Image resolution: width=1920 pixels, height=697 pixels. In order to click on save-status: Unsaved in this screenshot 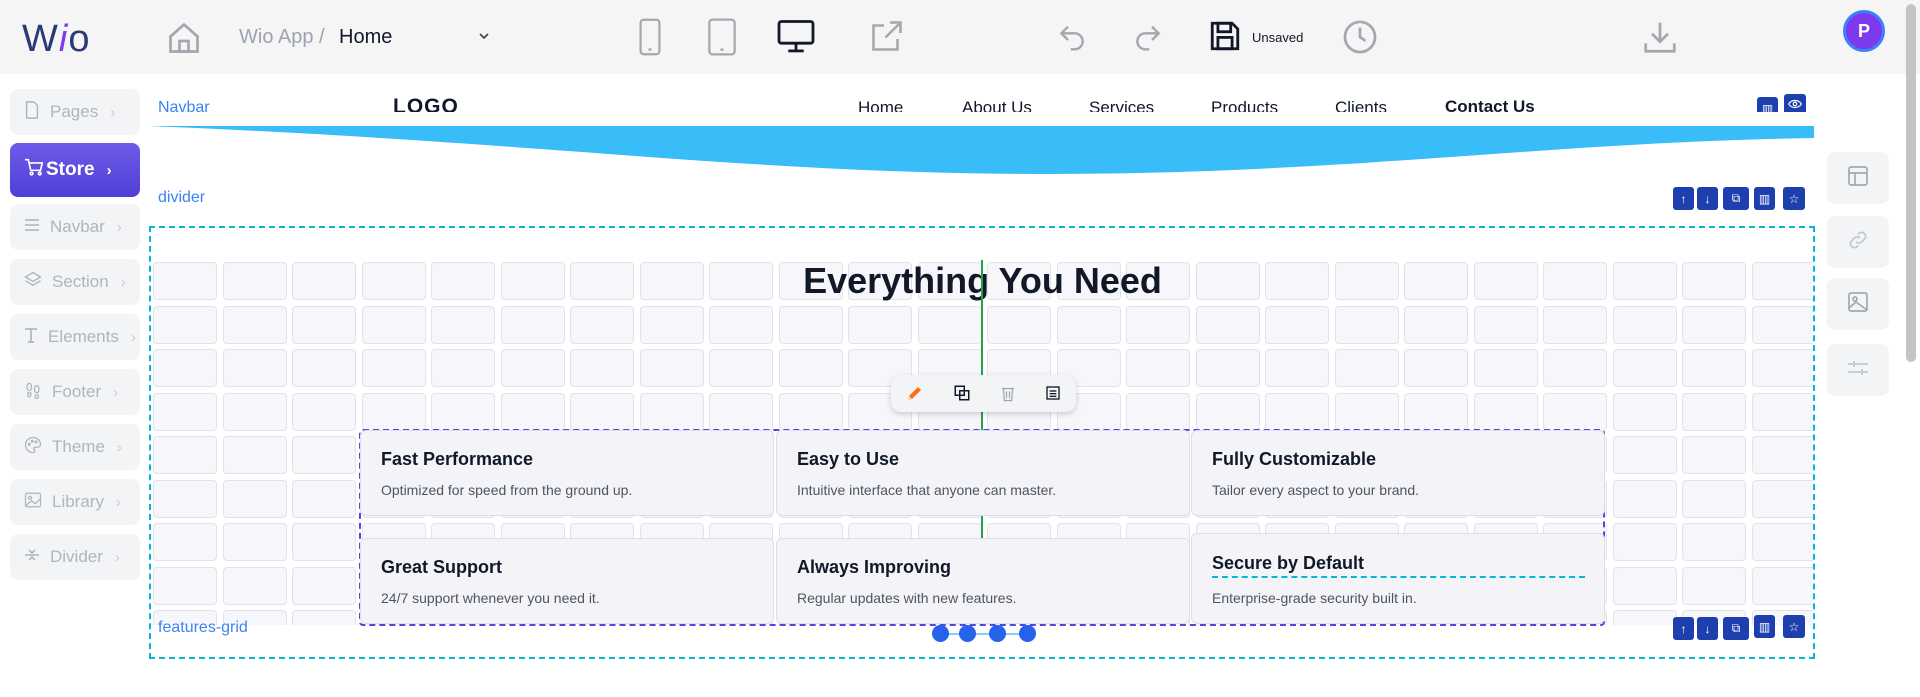, I will do `click(1278, 37)`.